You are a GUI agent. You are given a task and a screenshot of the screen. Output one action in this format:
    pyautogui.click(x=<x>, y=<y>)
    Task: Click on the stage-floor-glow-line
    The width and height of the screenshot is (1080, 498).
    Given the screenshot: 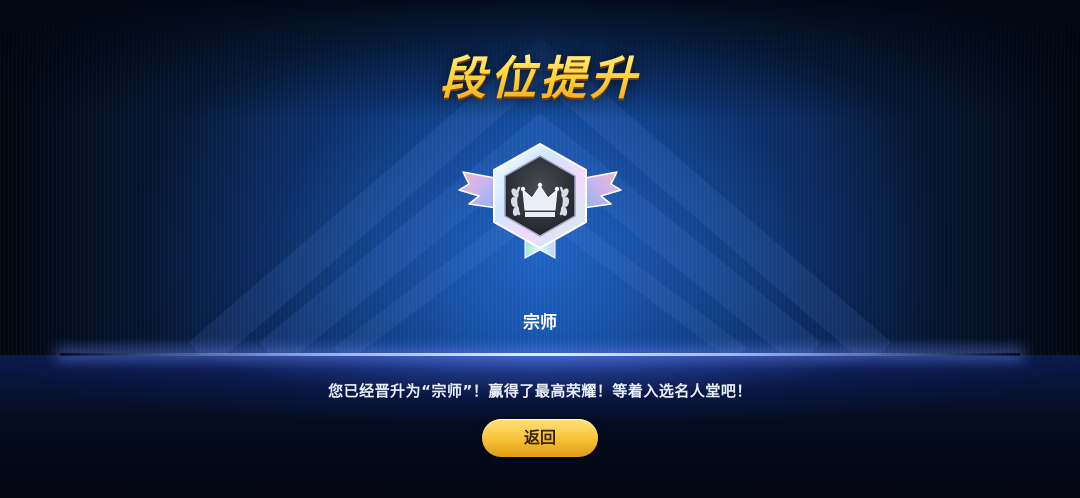 What is the action you would take?
    pyautogui.click(x=540, y=354)
    